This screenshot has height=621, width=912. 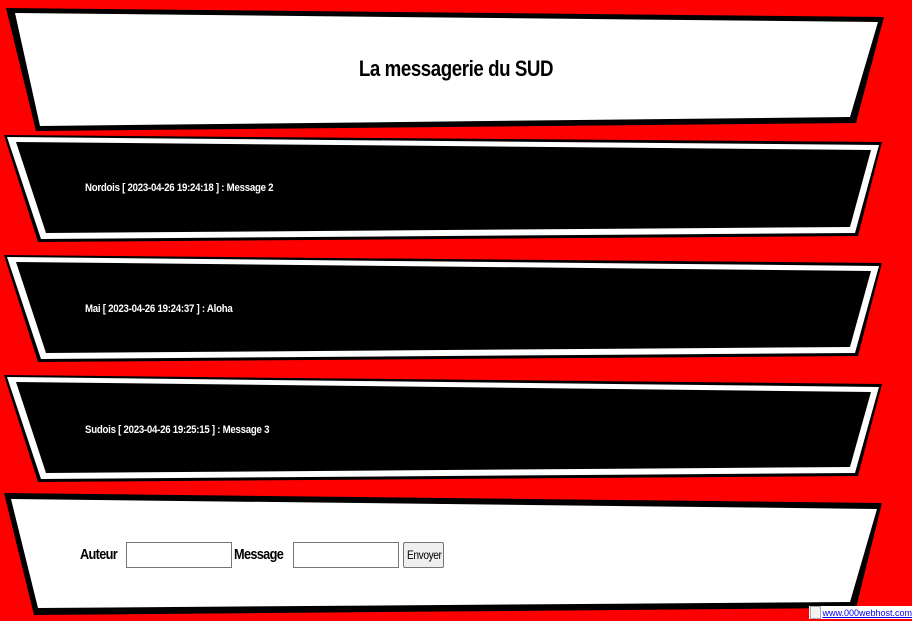 I want to click on message-item-2: Mai [ 2023-04-26 19:24:37 ] : Aloha, so click(x=159, y=309).